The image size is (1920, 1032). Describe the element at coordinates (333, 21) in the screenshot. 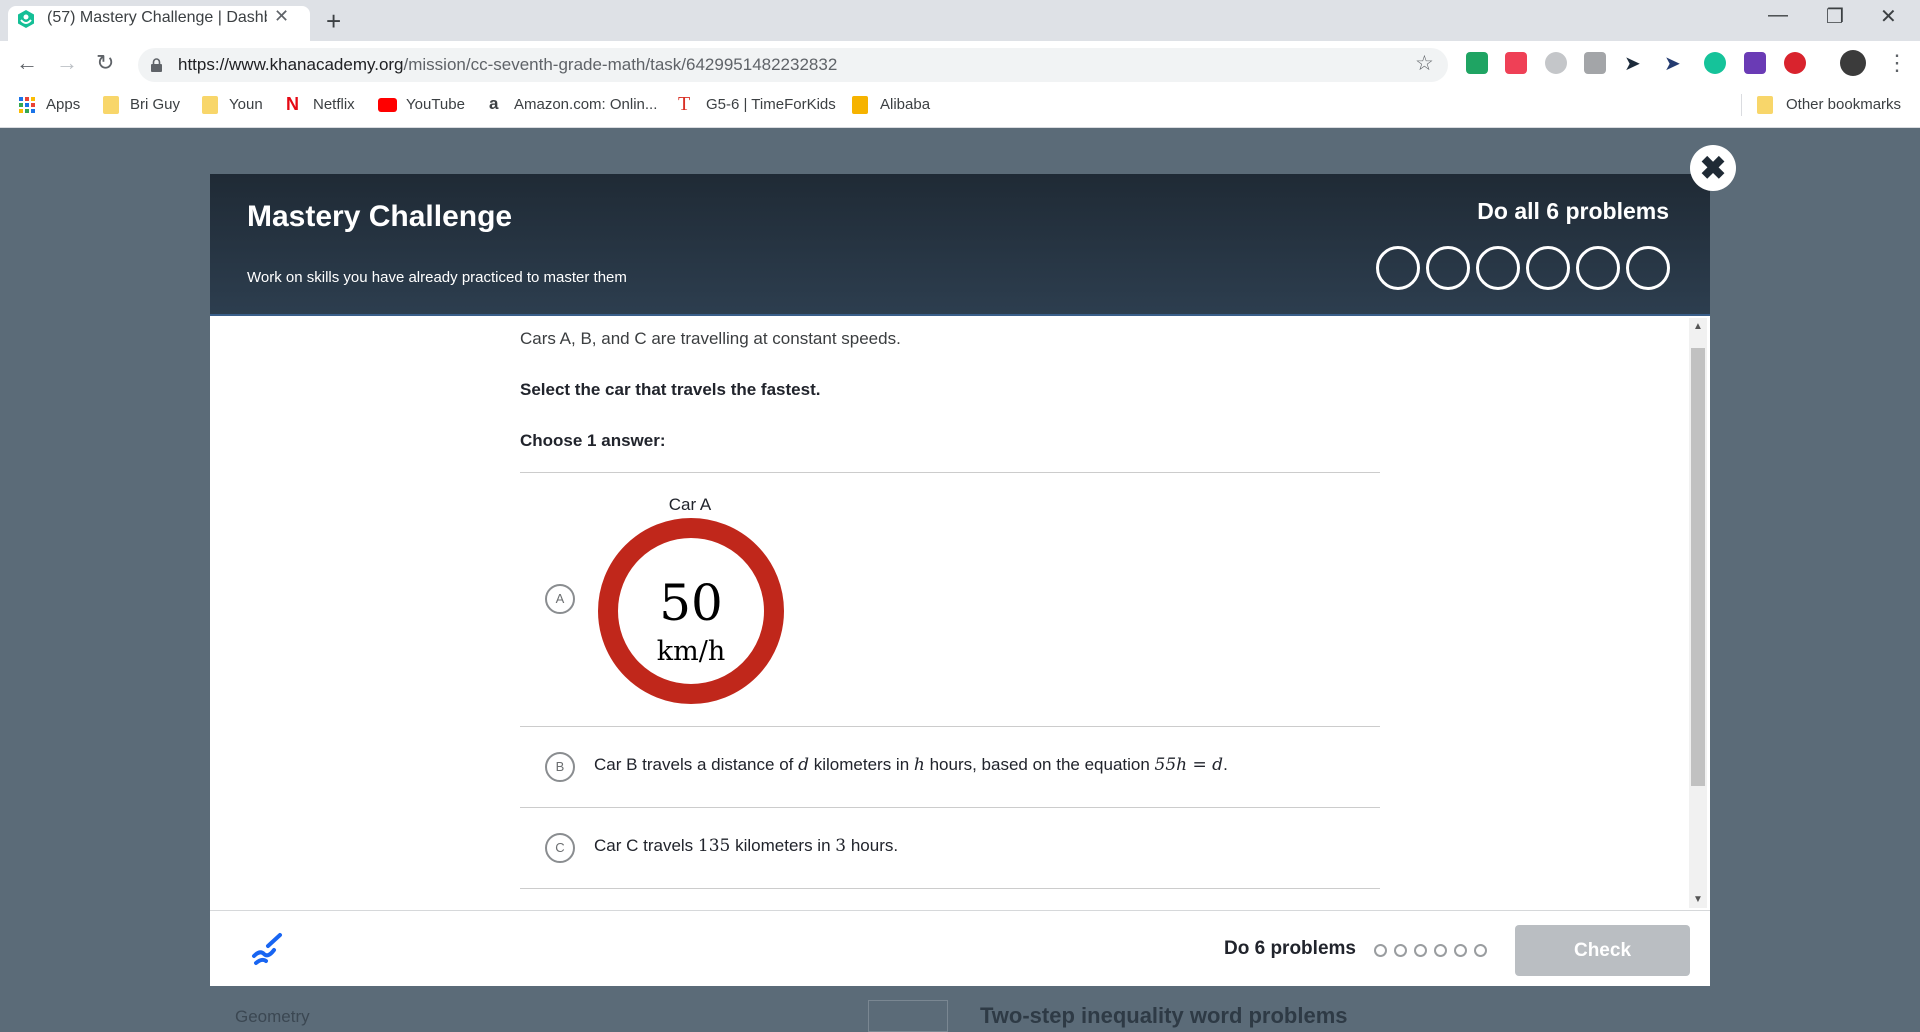

I see `new-tab-icon: +` at that location.